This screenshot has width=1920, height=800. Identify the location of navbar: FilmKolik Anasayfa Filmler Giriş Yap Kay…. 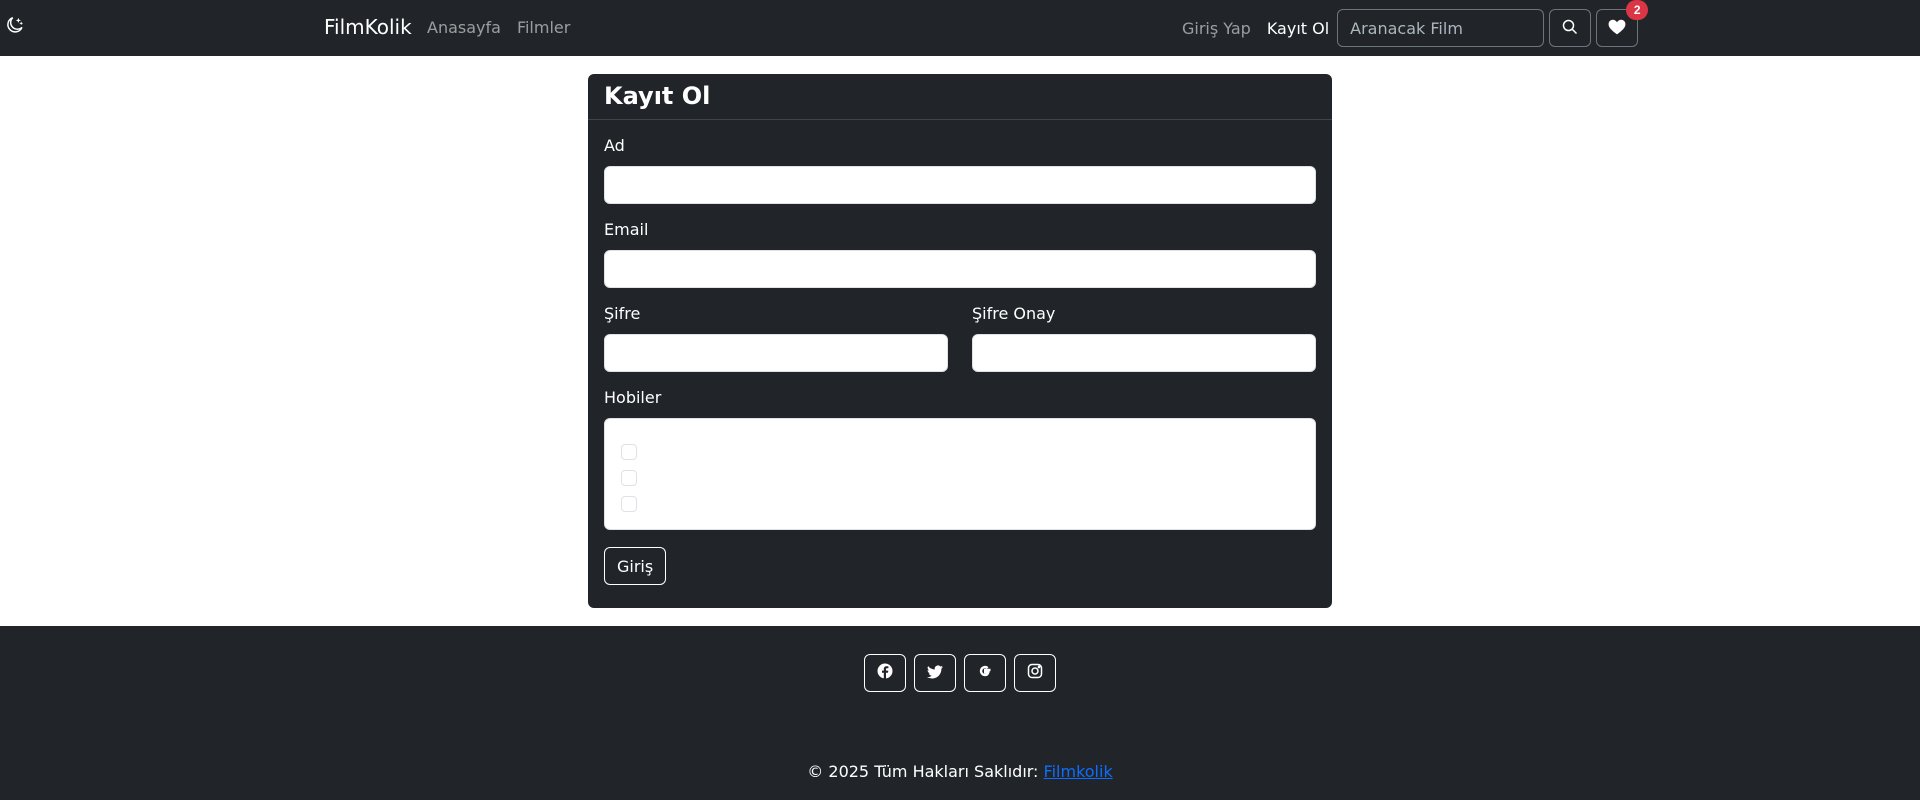
(960, 28).